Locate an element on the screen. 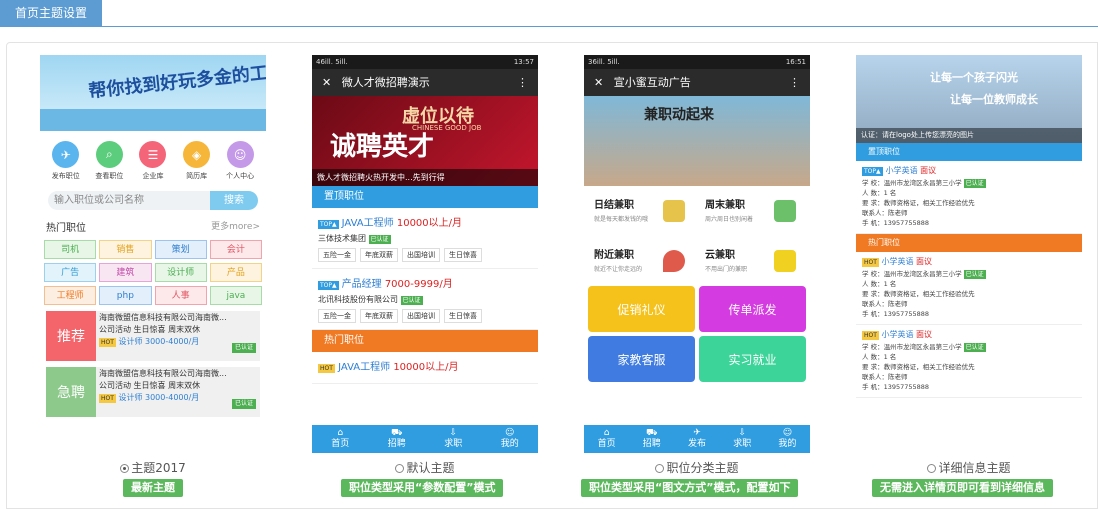 This screenshot has height=509, width=1098. bottom-nav: ⌂ 首页 ⛟ 招聘 ✈ 发布 ⇩ 求职 ☺ 我的 is located at coordinates (697, 439).